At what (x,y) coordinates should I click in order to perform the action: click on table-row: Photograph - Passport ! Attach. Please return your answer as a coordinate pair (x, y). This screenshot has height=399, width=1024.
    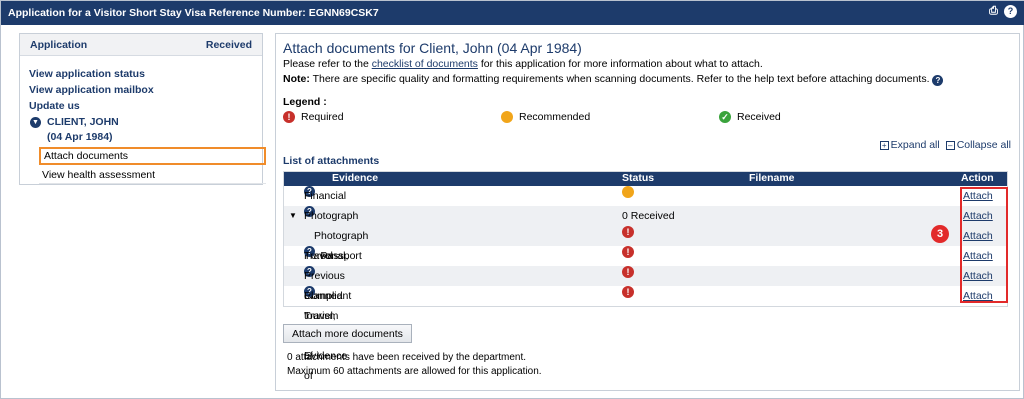
    Looking at the image, I should click on (645, 244).